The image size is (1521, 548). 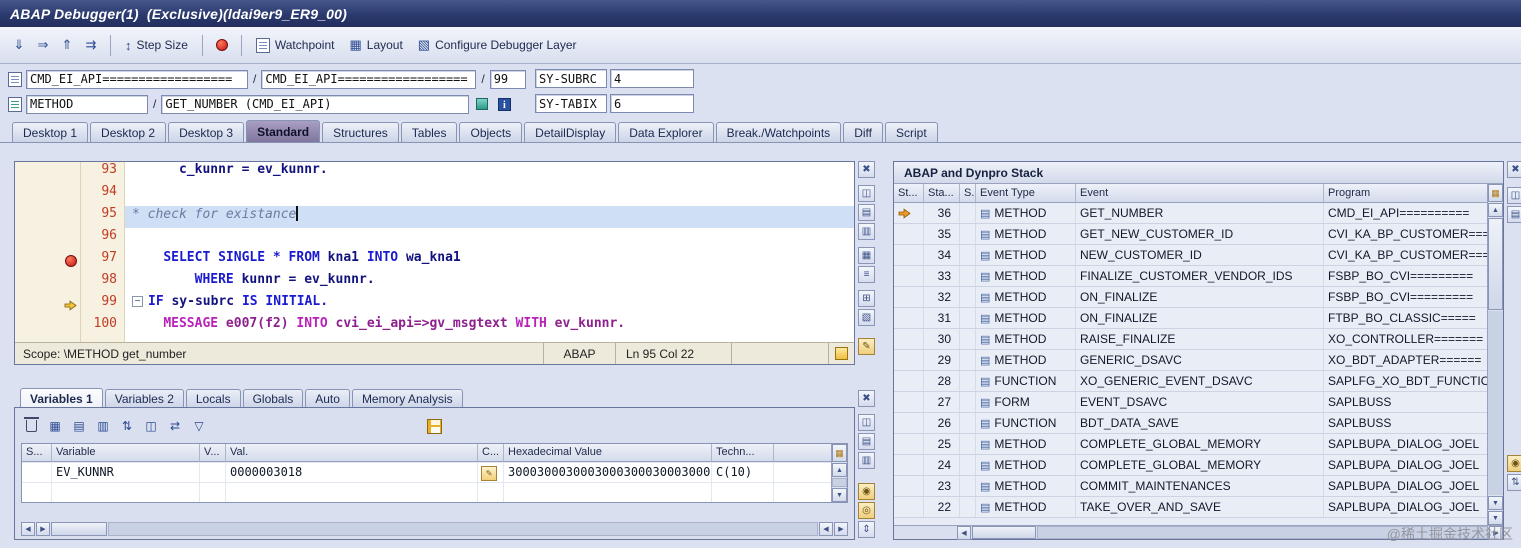 What do you see at coordinates (19, 45) in the screenshot?
I see `step-into-button: ⇓` at bounding box center [19, 45].